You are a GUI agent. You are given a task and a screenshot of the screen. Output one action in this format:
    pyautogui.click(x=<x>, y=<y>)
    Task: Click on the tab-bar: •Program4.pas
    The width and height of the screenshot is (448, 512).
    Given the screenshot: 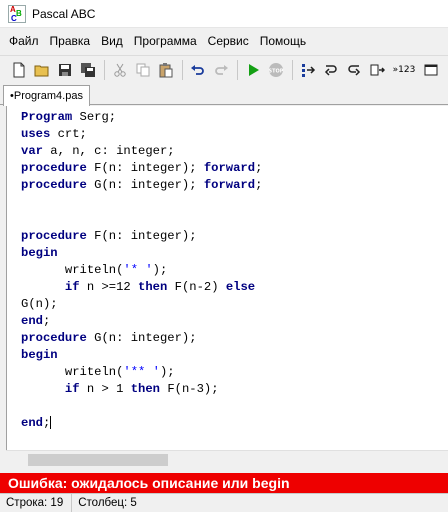 What is the action you would take?
    pyautogui.click(x=224, y=94)
    